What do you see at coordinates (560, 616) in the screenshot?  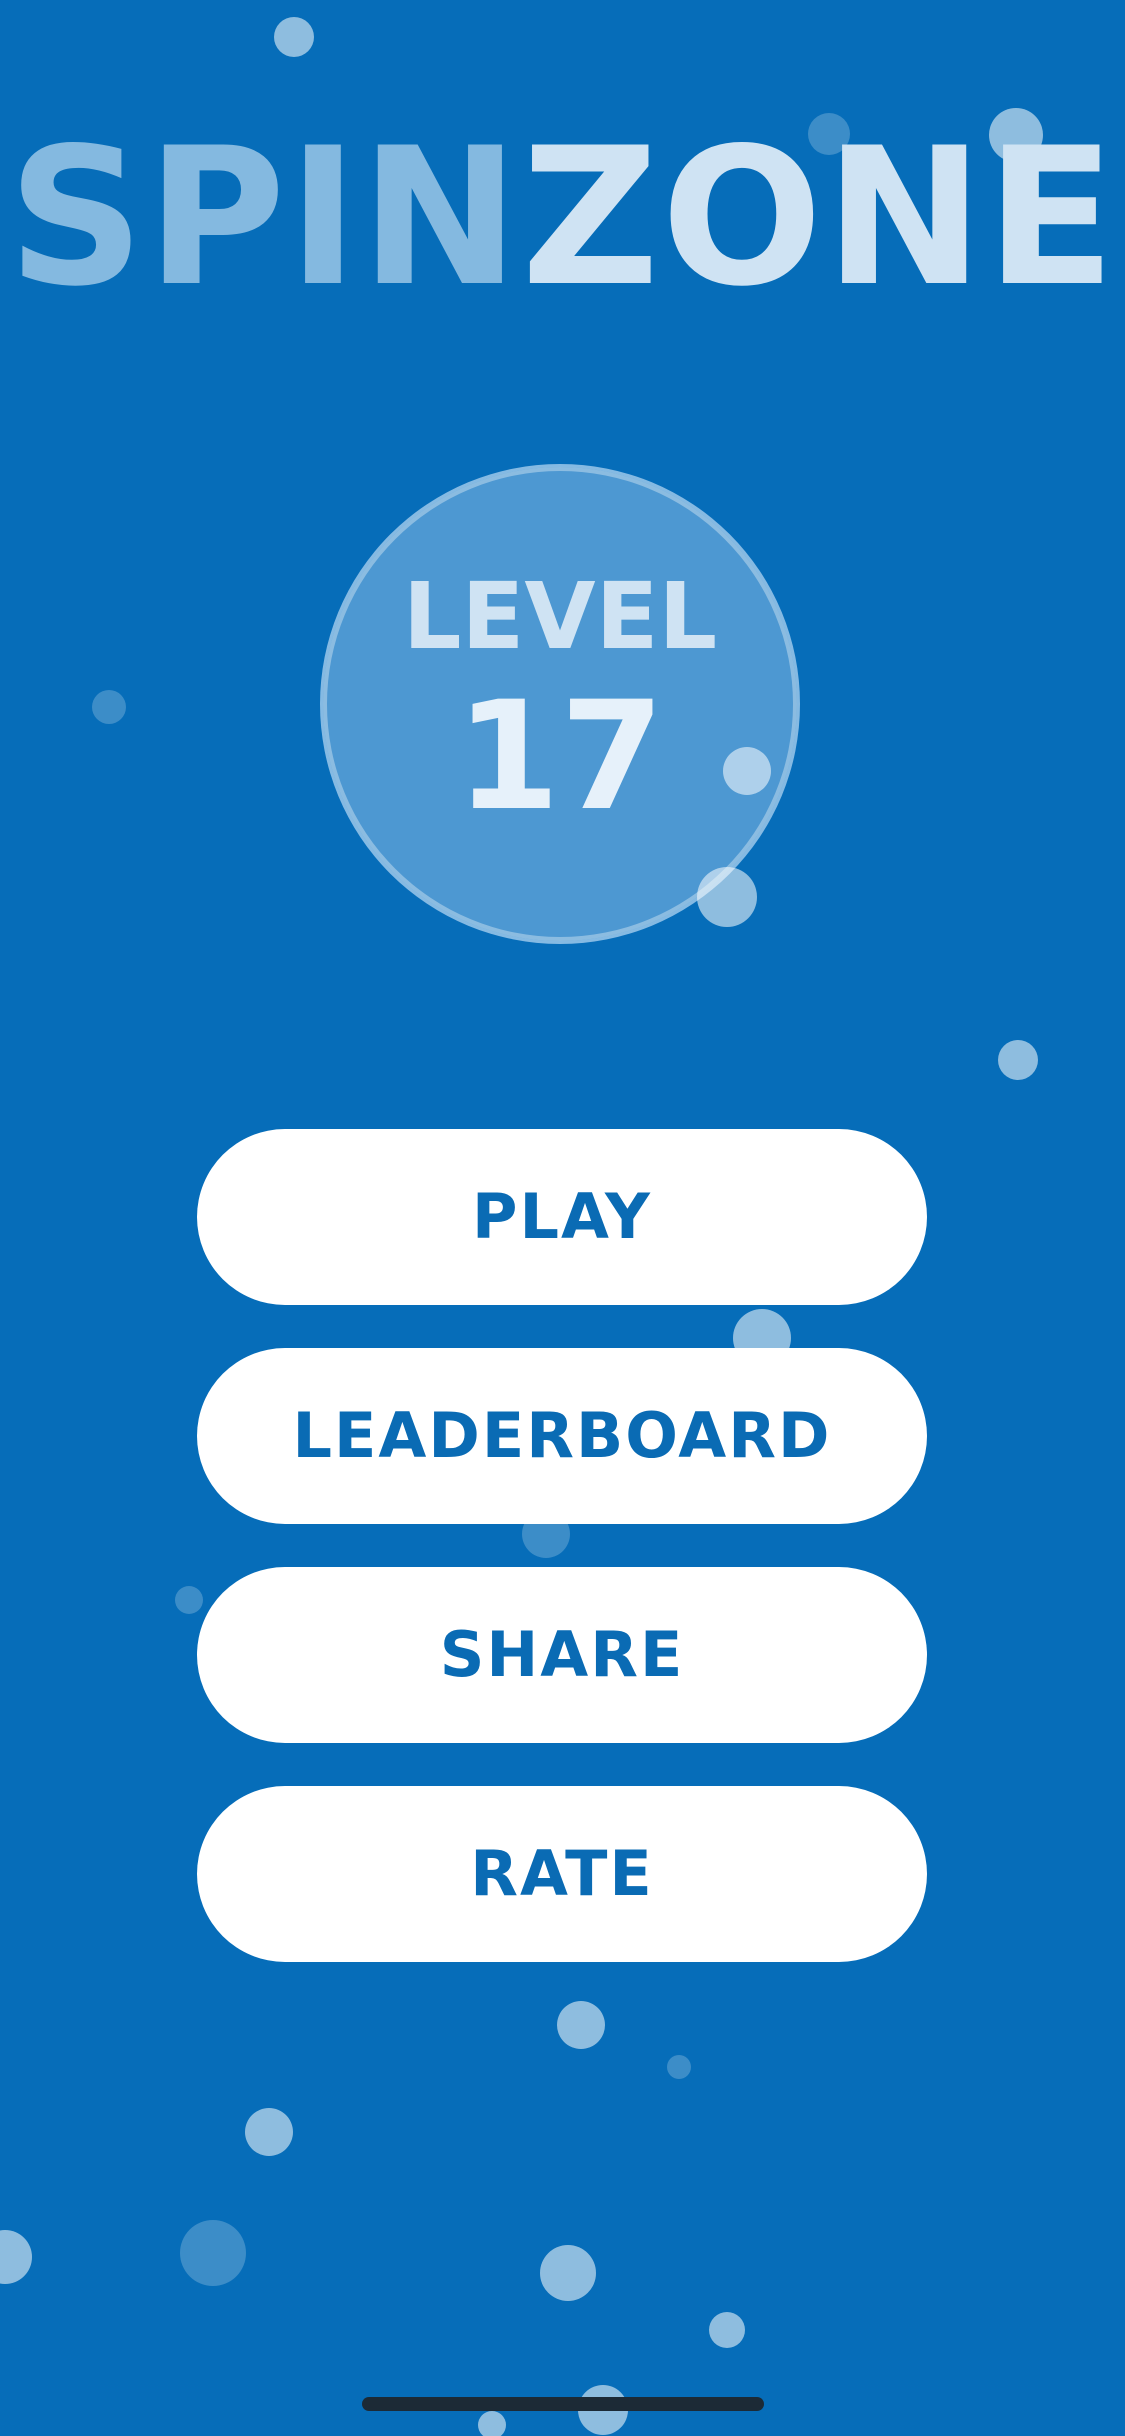 I see `level-label: LEVEL` at bounding box center [560, 616].